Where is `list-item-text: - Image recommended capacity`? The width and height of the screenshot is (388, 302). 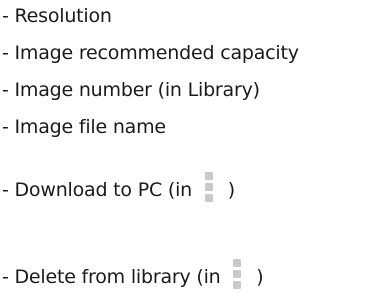
list-item-text: - Image recommended capacity is located at coordinates (150, 53).